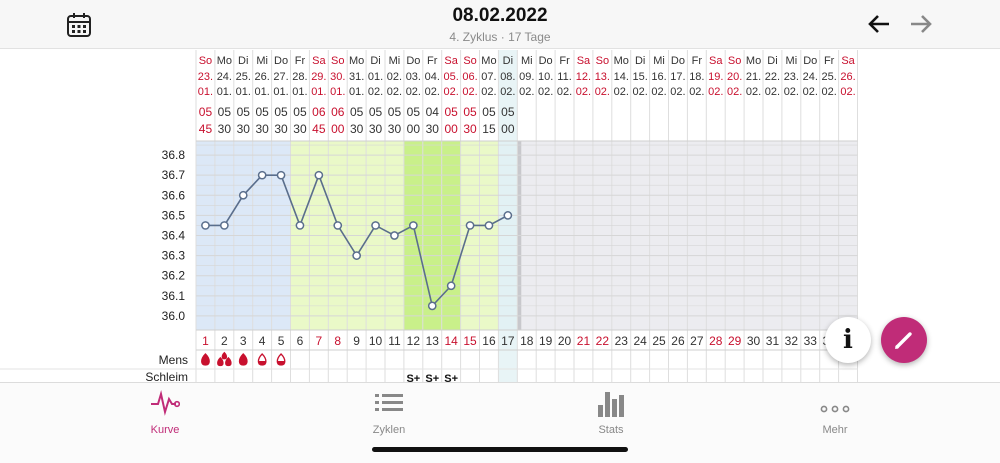 The width and height of the screenshot is (1000, 463). What do you see at coordinates (174, 316) in the screenshot?
I see `y-tick-label: 36.0` at bounding box center [174, 316].